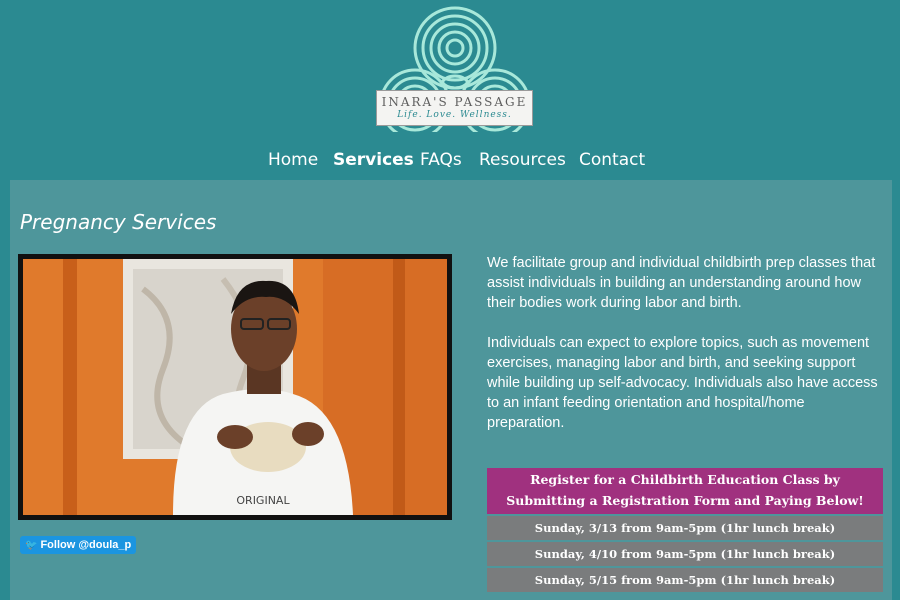 The height and width of the screenshot is (600, 900). Describe the element at coordinates (454, 115) in the screenshot. I see `logo-tagline: Life. Love. Wellness.` at that location.